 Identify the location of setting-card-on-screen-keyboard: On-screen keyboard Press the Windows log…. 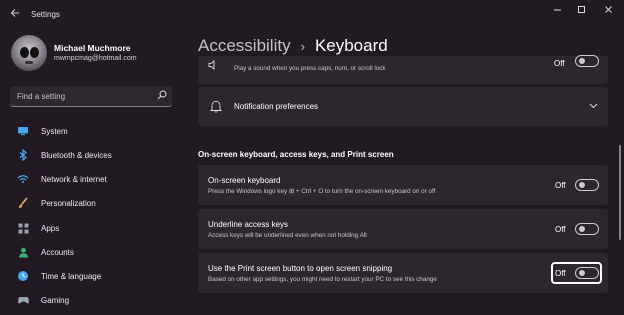
(403, 185).